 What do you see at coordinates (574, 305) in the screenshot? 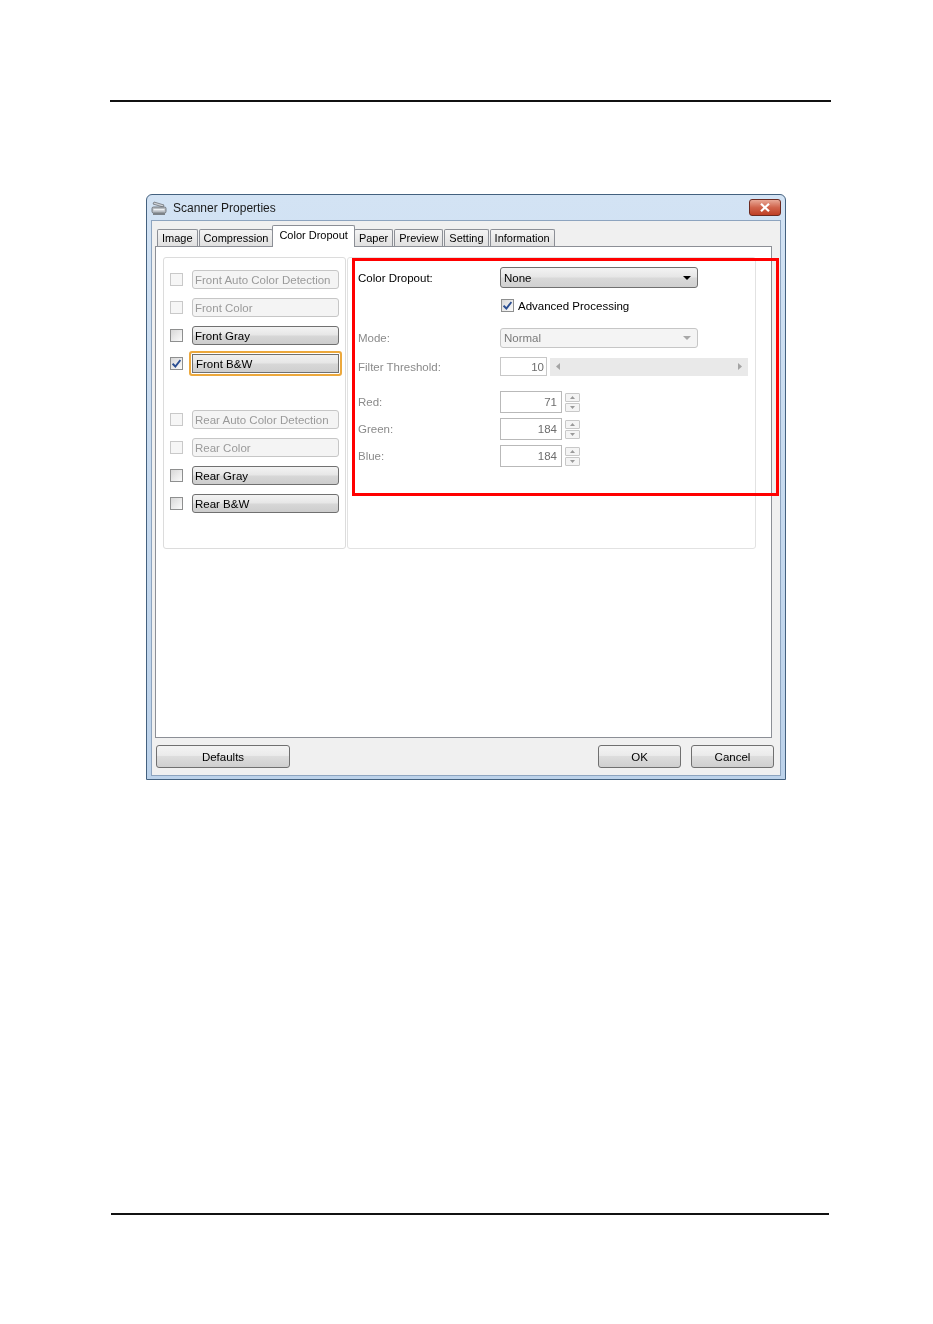
I see `checkbox-label: Advanced Processing` at bounding box center [574, 305].